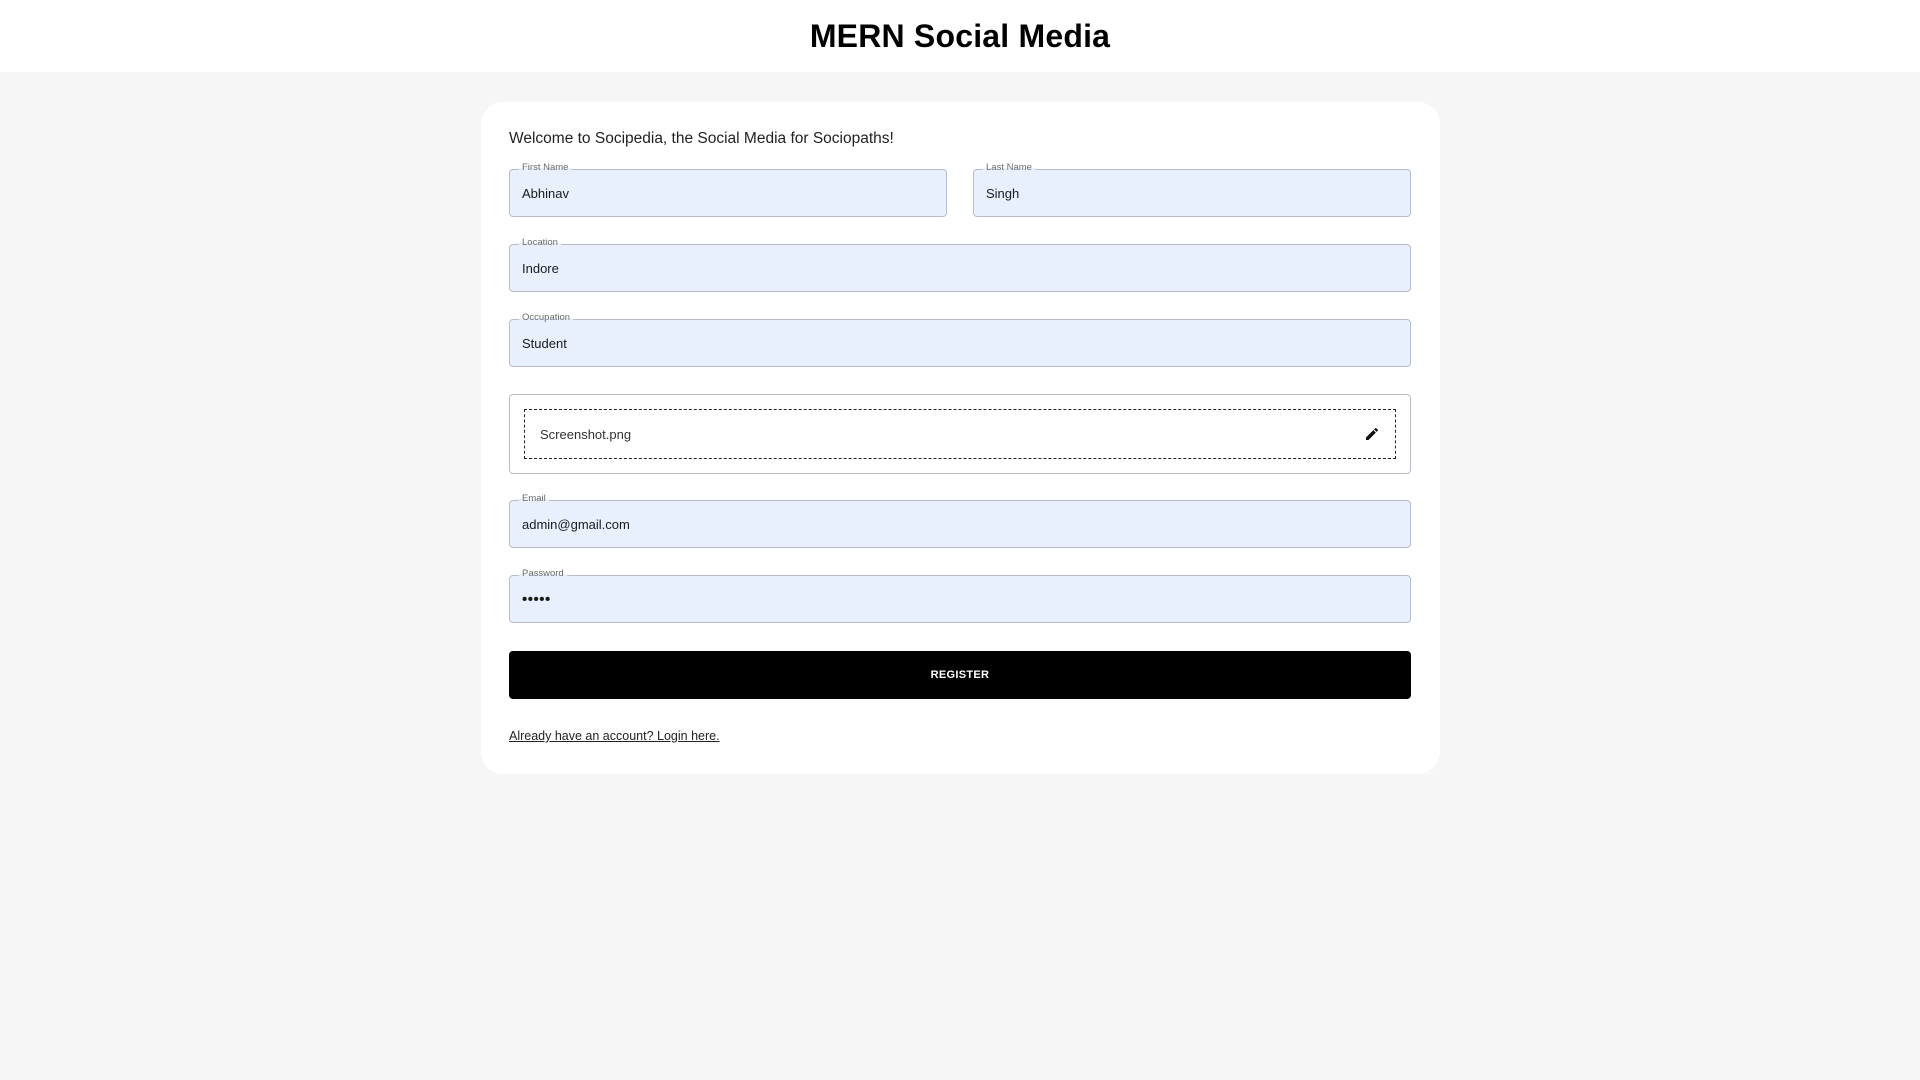  I want to click on first-name-value: Abhinav, so click(545, 193).